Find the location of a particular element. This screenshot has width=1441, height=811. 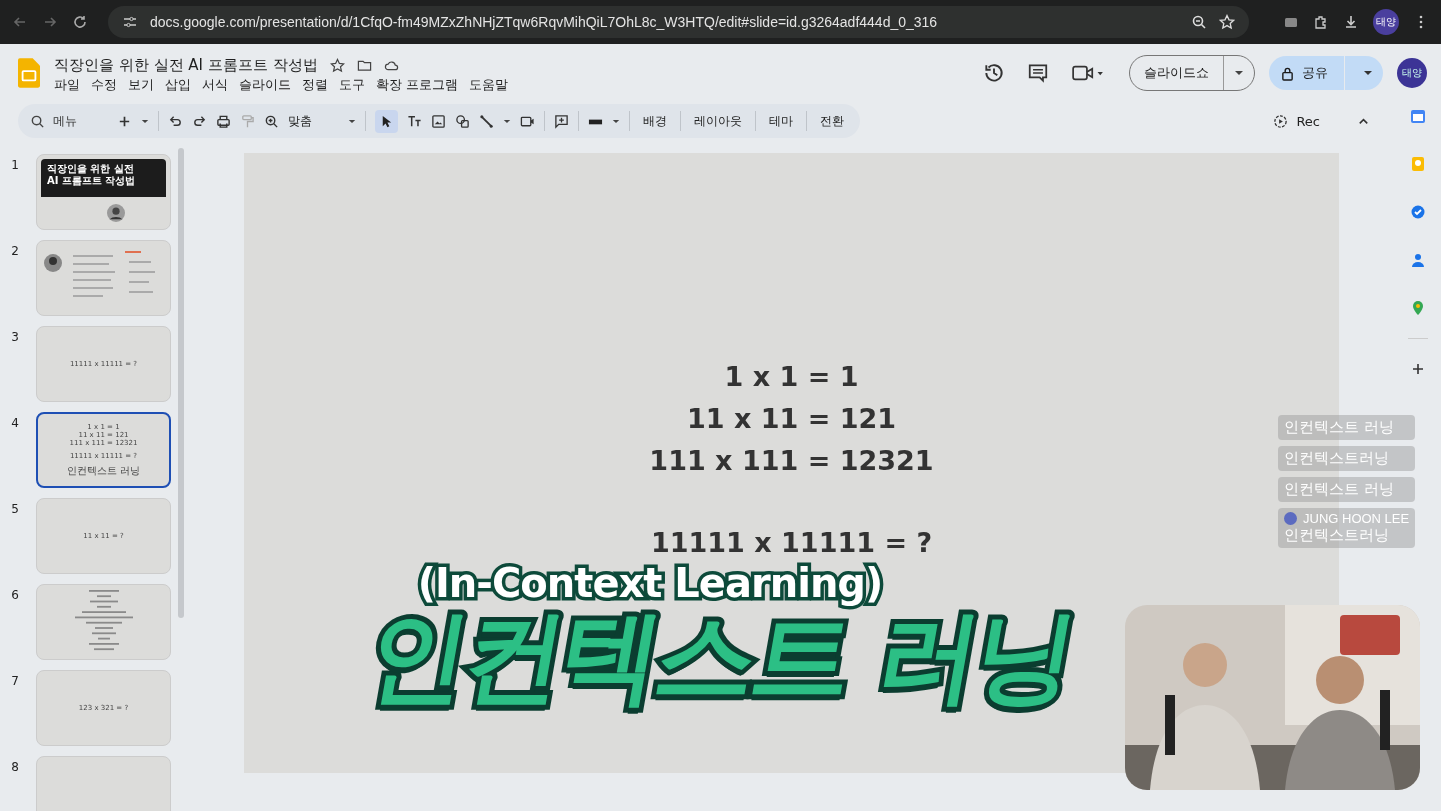

calendar-icon is located at coordinates (1418, 116).